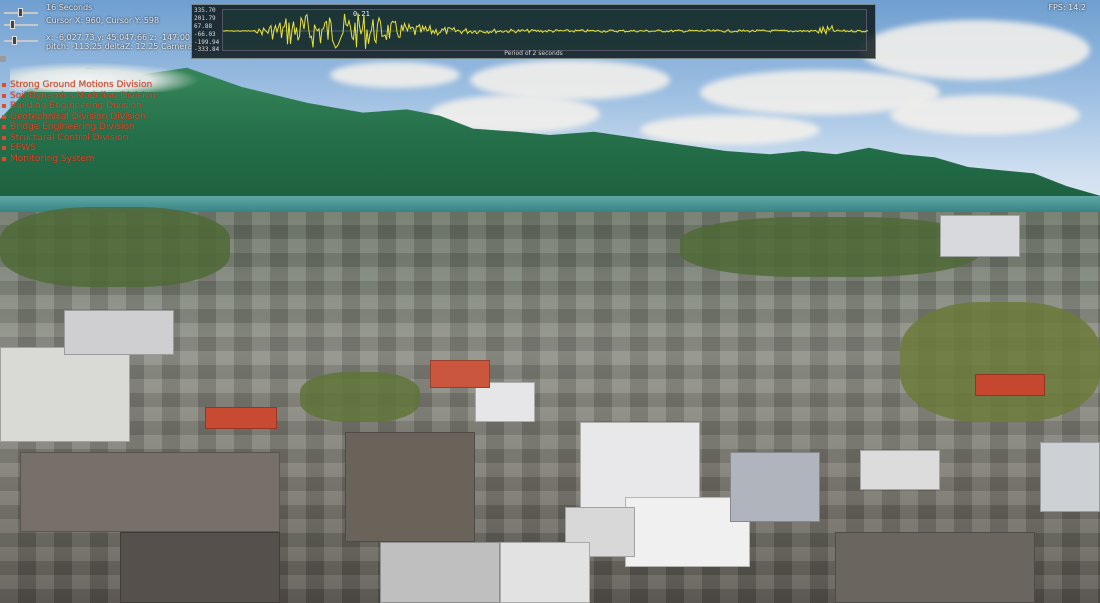 The height and width of the screenshot is (603, 1100). I want to click on menu-item-strong-ground-motions: Strong Ground Motions Division, so click(100, 85).